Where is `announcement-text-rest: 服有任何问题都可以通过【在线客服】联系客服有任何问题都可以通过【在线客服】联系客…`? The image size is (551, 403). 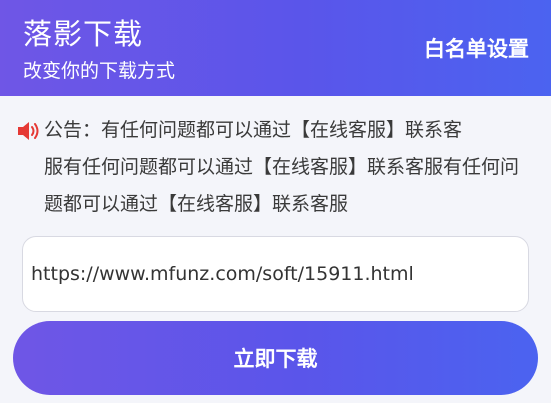 announcement-text-rest: 服有任何问题都可以通过【在线客服】联系客服有任何问题都可以通过【在线客服】联系客… is located at coordinates (282, 185).